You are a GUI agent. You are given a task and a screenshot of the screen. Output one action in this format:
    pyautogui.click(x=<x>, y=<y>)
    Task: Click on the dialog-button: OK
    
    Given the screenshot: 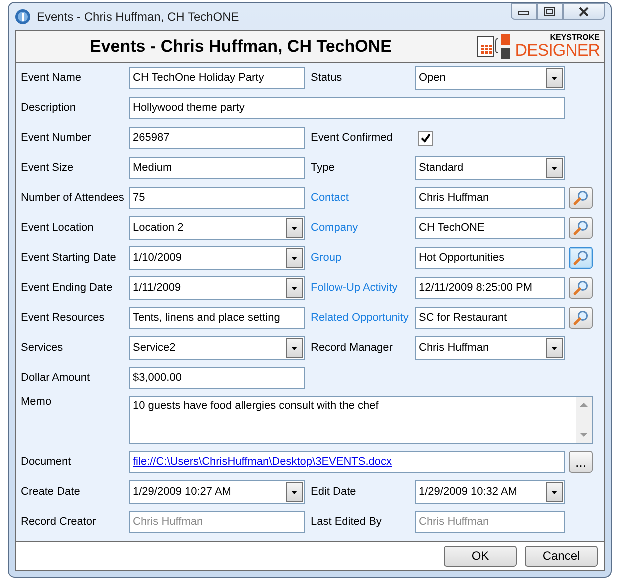 What is the action you would take?
    pyautogui.click(x=480, y=556)
    